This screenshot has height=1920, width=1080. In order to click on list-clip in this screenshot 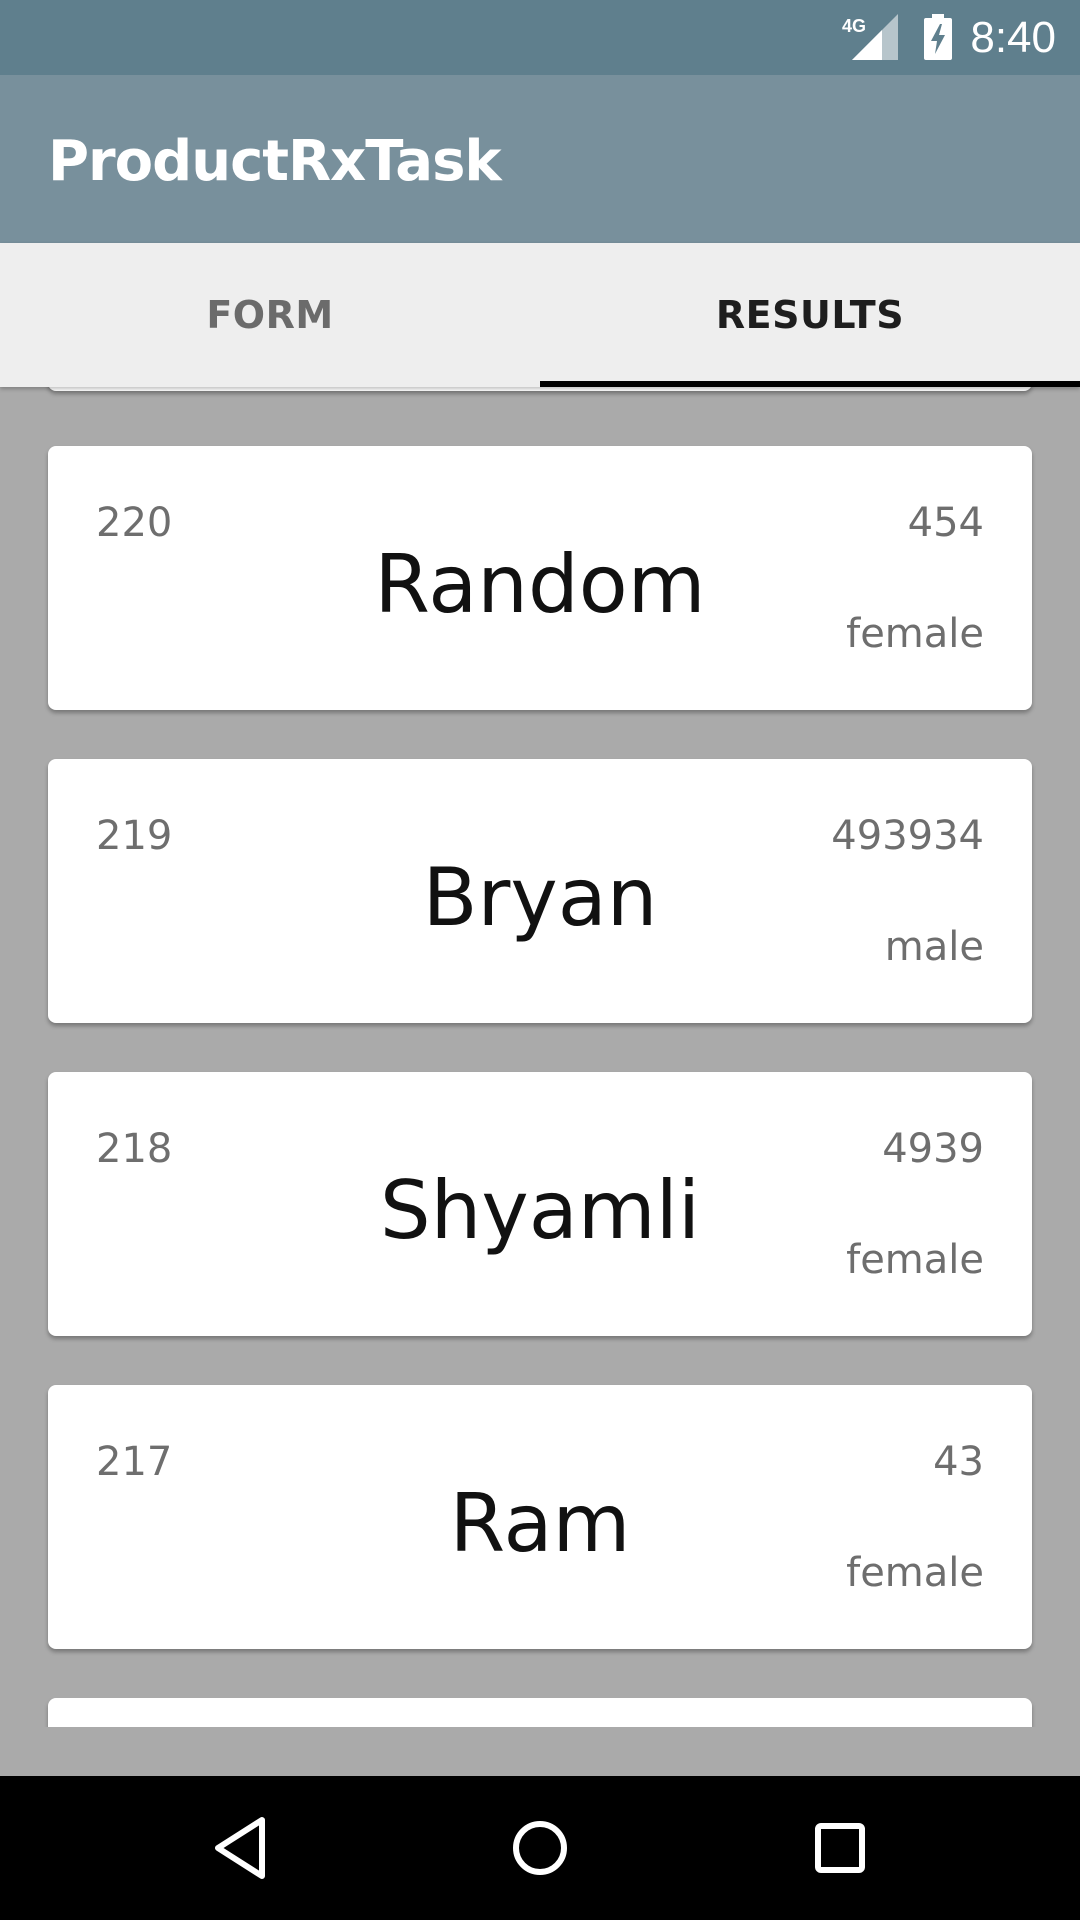, I will do `click(540, 1712)`.